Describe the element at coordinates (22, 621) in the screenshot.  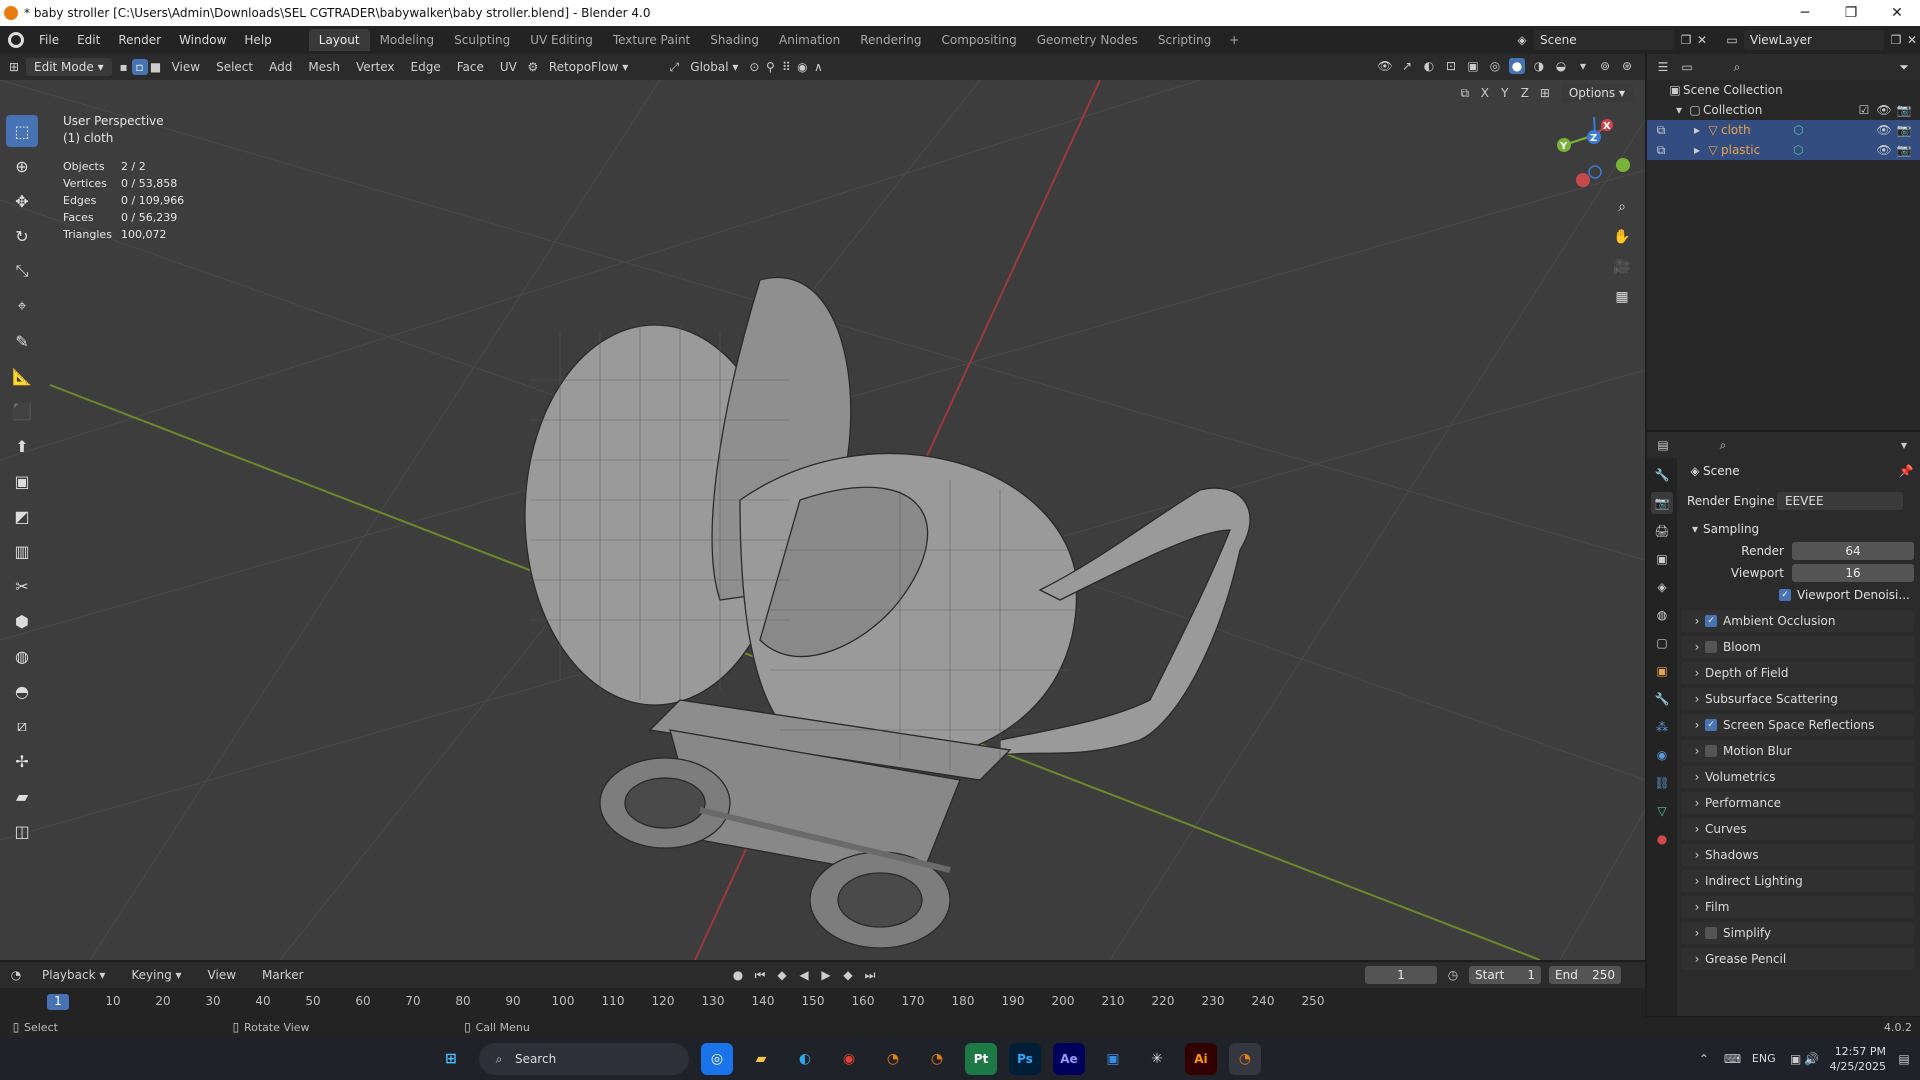
I see `poly-build-tool-icon: ⬢` at that location.